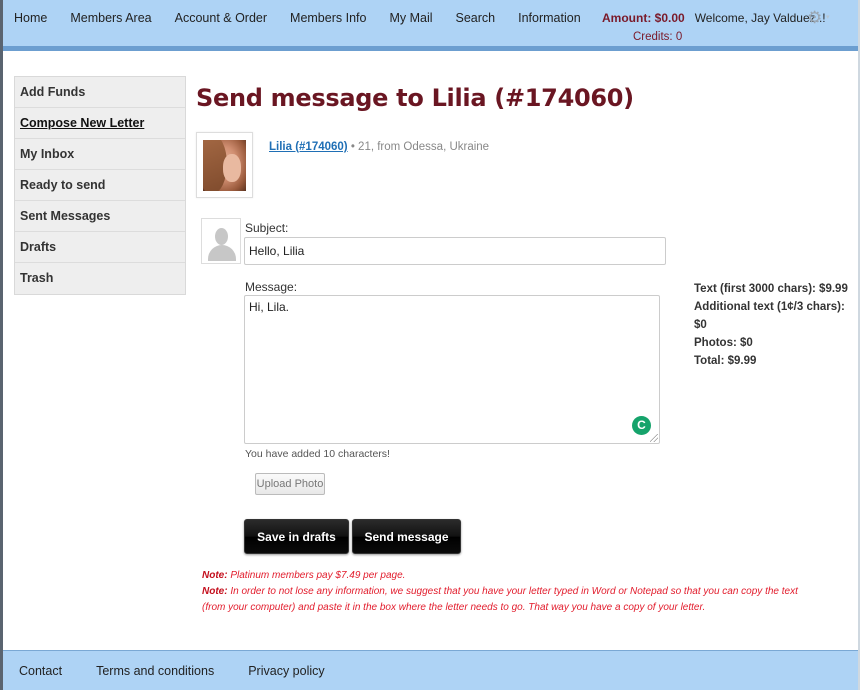 Image resolution: width=860 pixels, height=690 pixels. I want to click on nav-members-info: Members Info, so click(328, 18).